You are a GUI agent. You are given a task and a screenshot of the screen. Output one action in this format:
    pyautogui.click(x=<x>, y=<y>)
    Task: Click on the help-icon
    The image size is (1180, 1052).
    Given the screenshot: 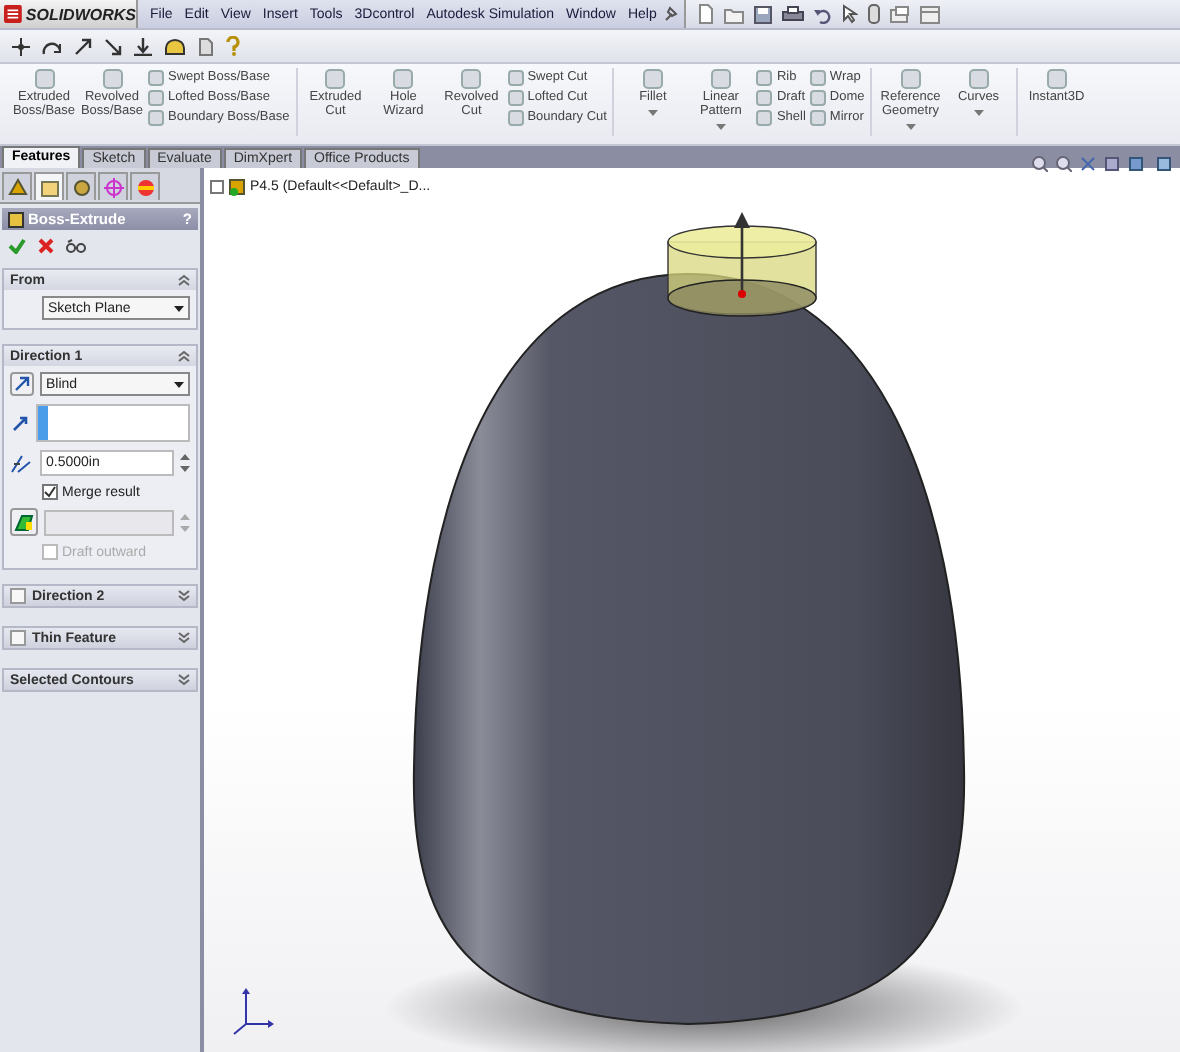 What is the action you would take?
    pyautogui.click(x=233, y=46)
    